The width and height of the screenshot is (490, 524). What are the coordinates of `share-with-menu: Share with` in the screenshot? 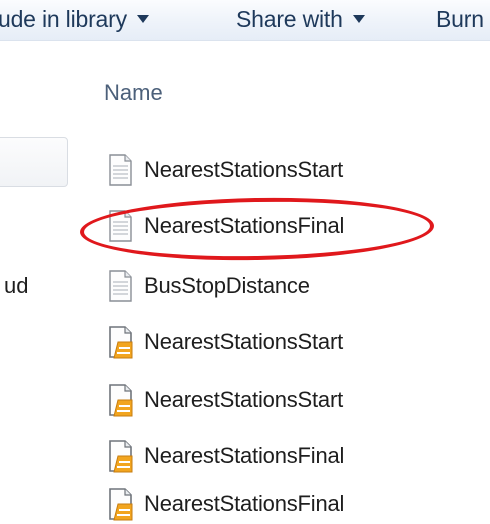 It's located at (300, 19).